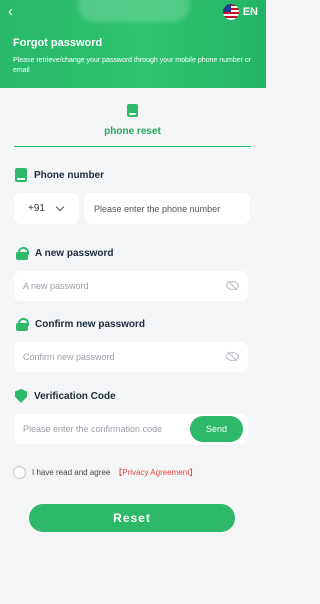 The image size is (320, 604). I want to click on back-chevron-icon: ‹, so click(15, 12).